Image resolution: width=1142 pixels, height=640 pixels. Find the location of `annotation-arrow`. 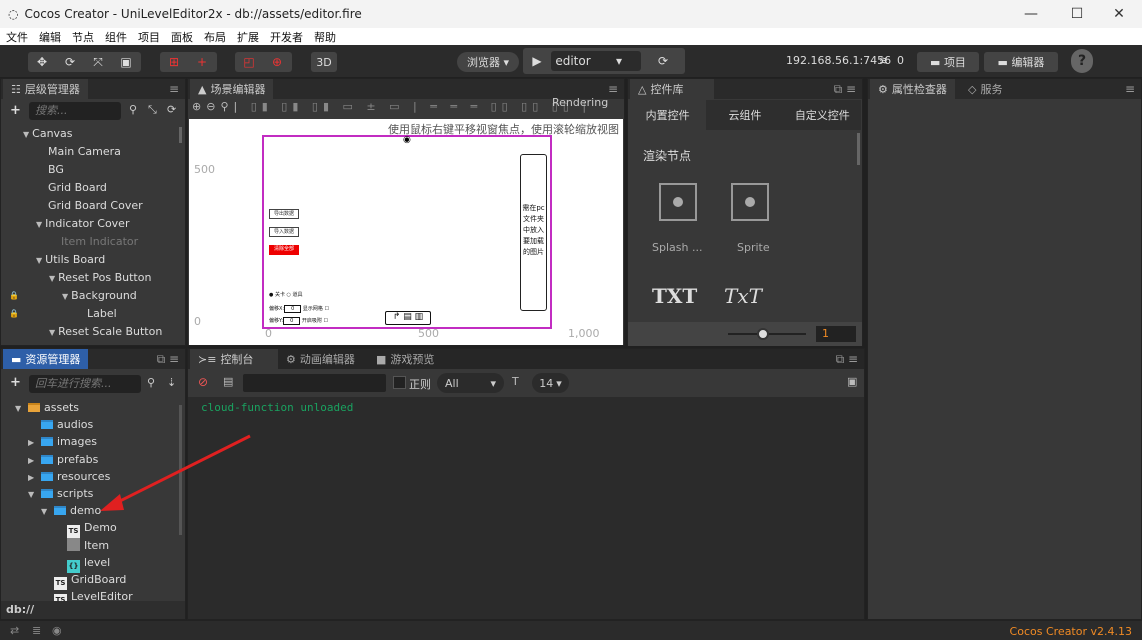

annotation-arrow is located at coordinates (175, 472).